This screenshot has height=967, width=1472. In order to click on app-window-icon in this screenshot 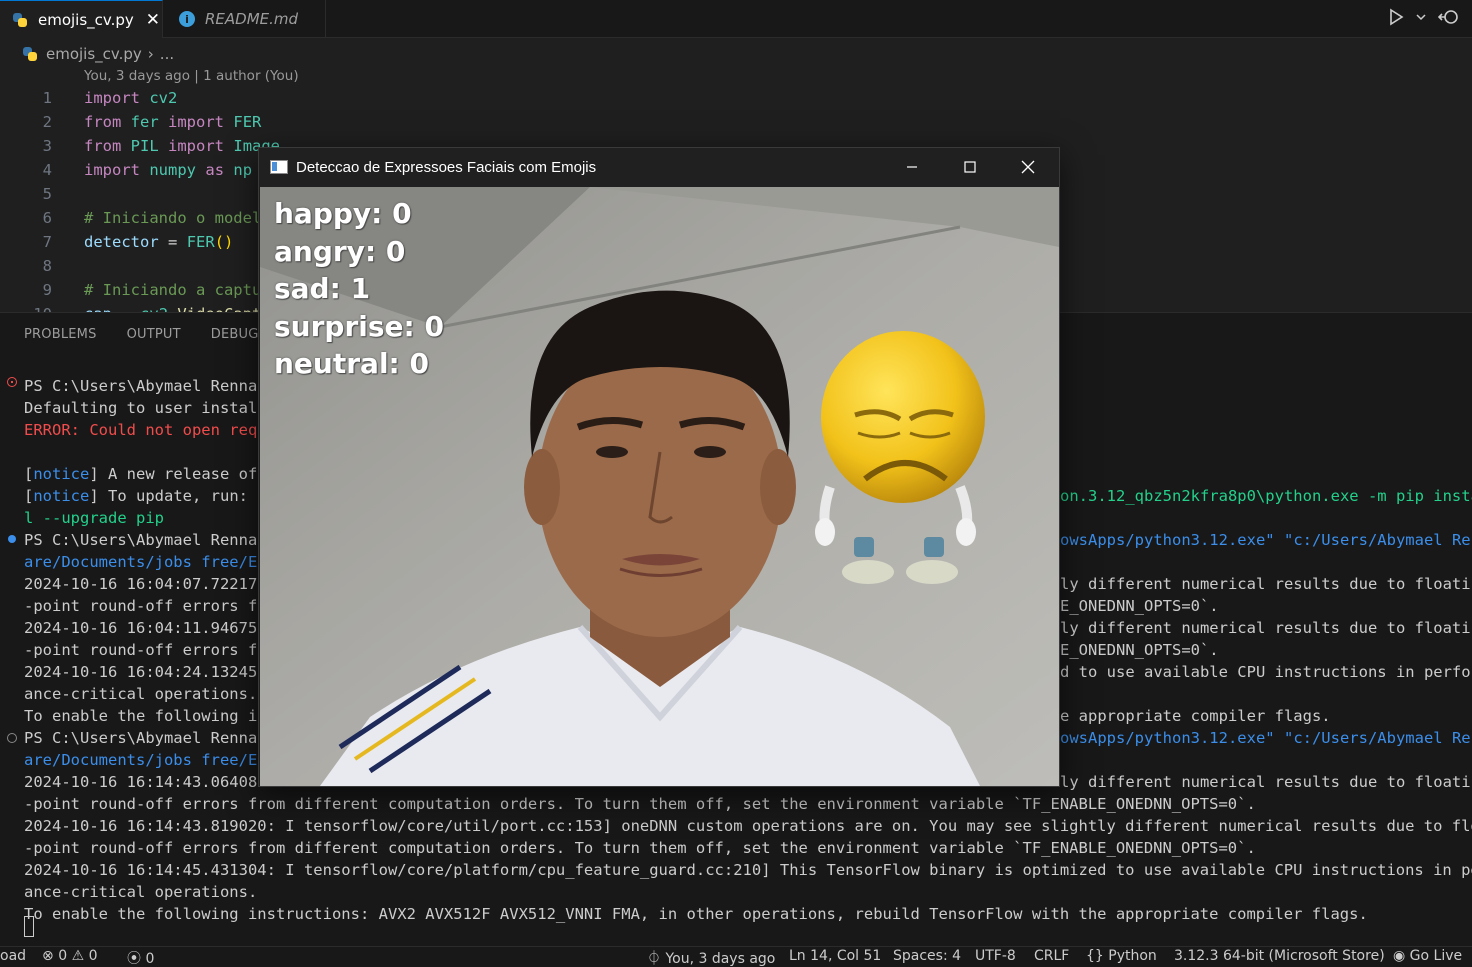, I will do `click(279, 167)`.